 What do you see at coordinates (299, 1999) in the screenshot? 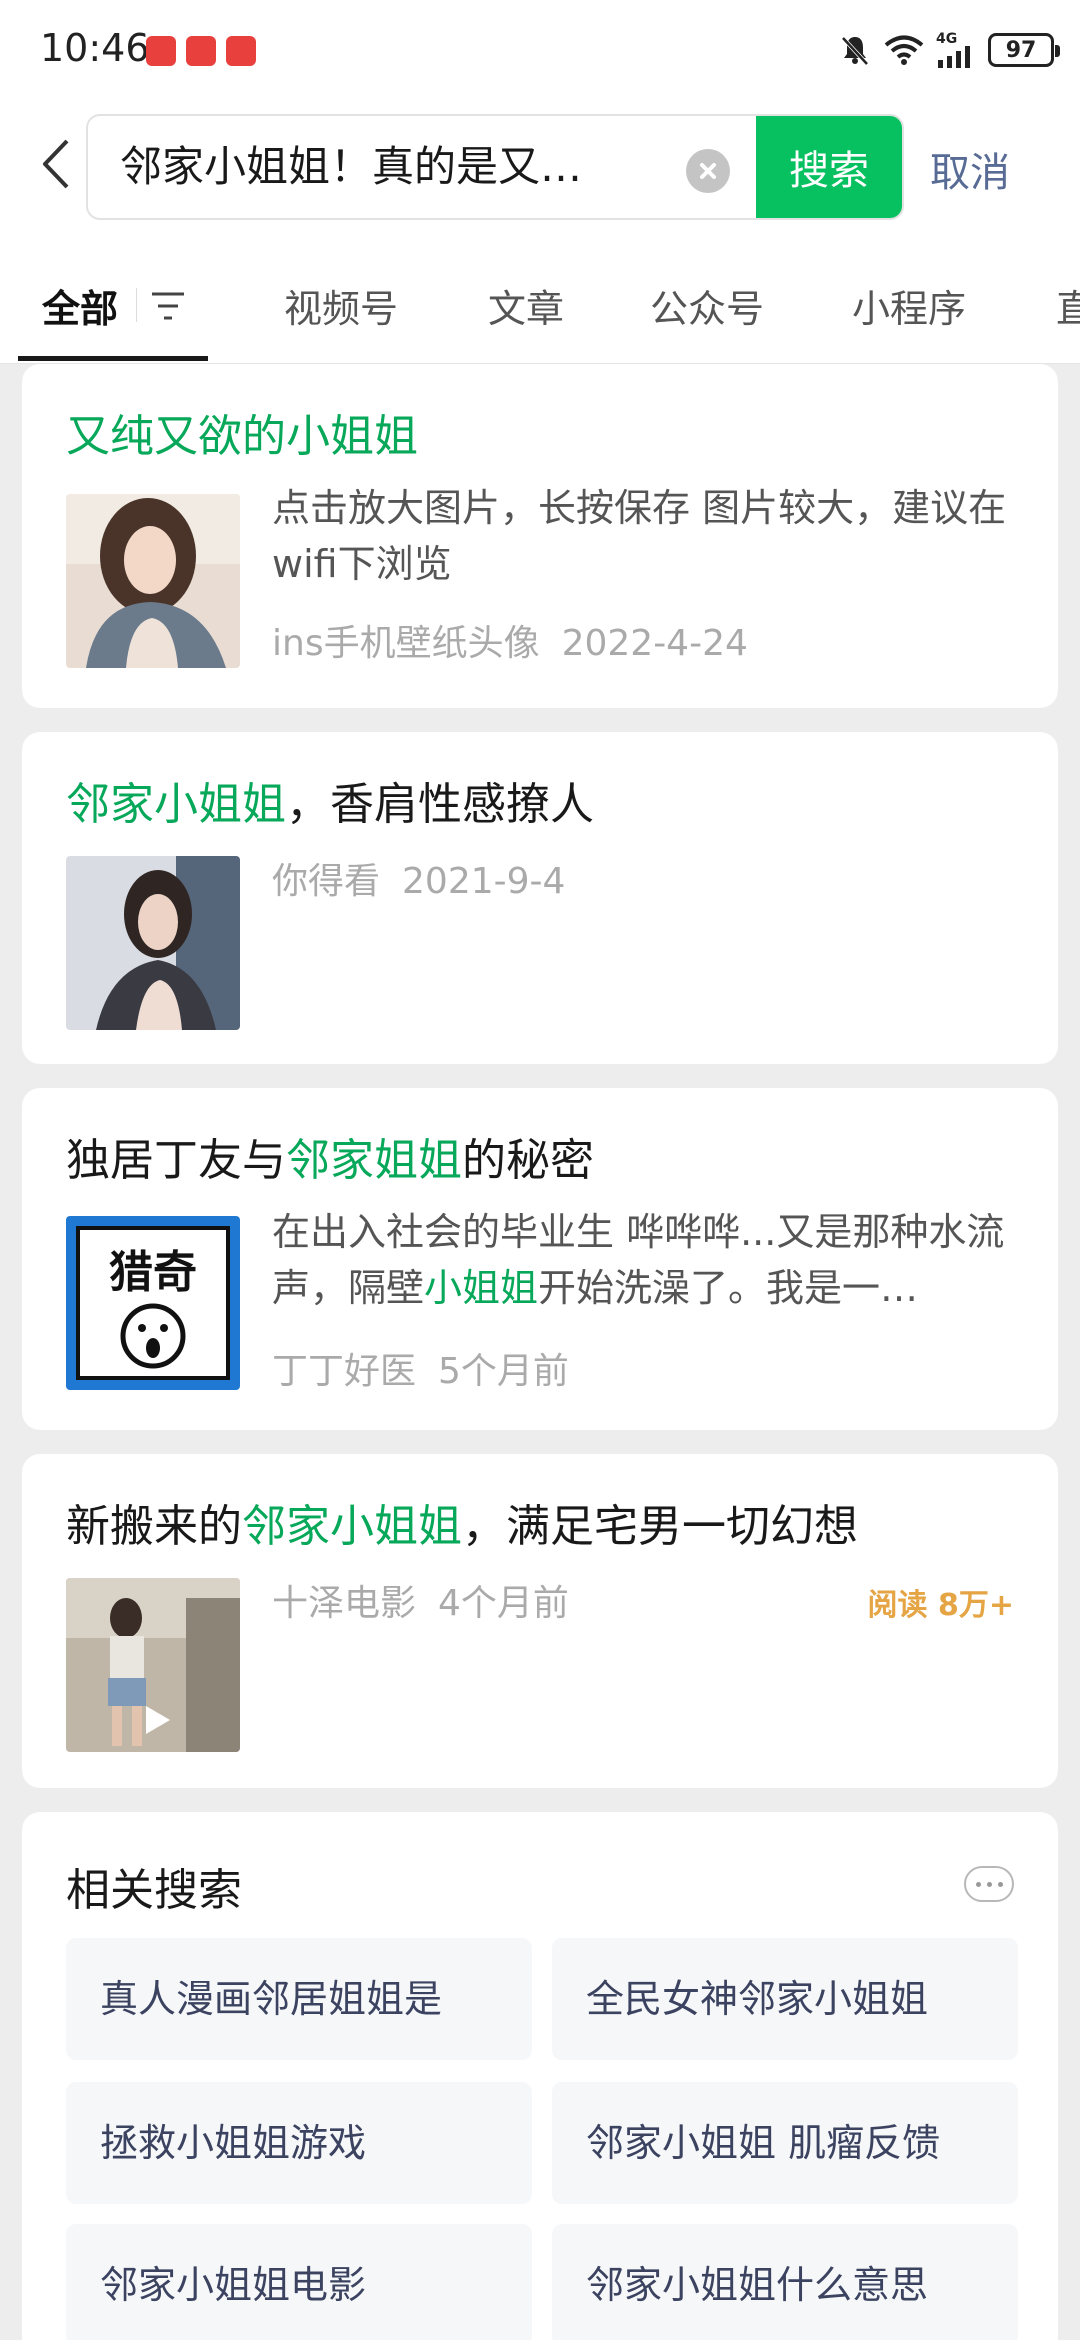
I see `related-search-item: 真人漫画邻居姐姐是` at bounding box center [299, 1999].